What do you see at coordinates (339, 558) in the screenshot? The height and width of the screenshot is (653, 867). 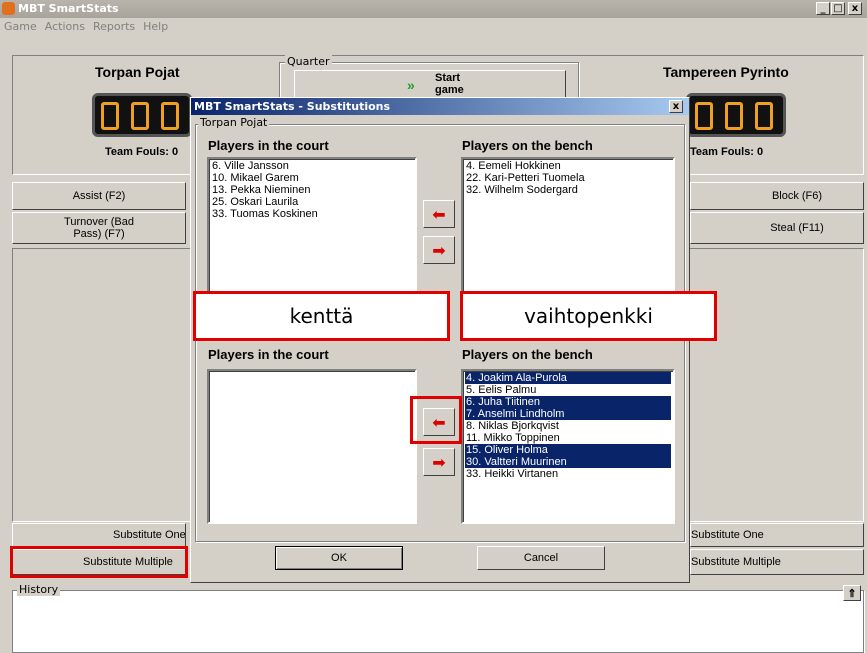 I see `ok-button: OK` at bounding box center [339, 558].